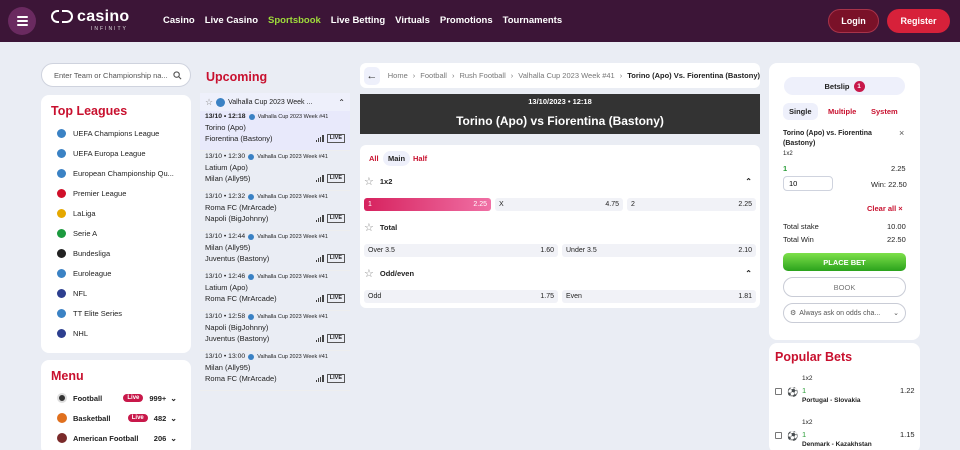 The image size is (960, 450). I want to click on back-arrow-icon: ←, so click(372, 75).